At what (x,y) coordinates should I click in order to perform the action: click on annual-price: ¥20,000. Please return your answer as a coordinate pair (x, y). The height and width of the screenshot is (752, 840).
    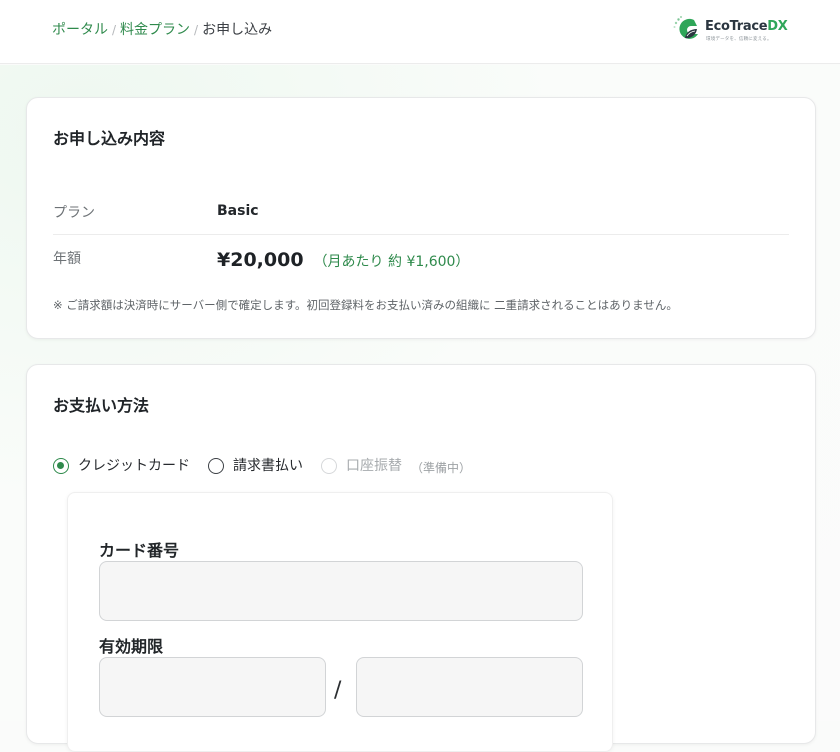
    Looking at the image, I should click on (260, 260).